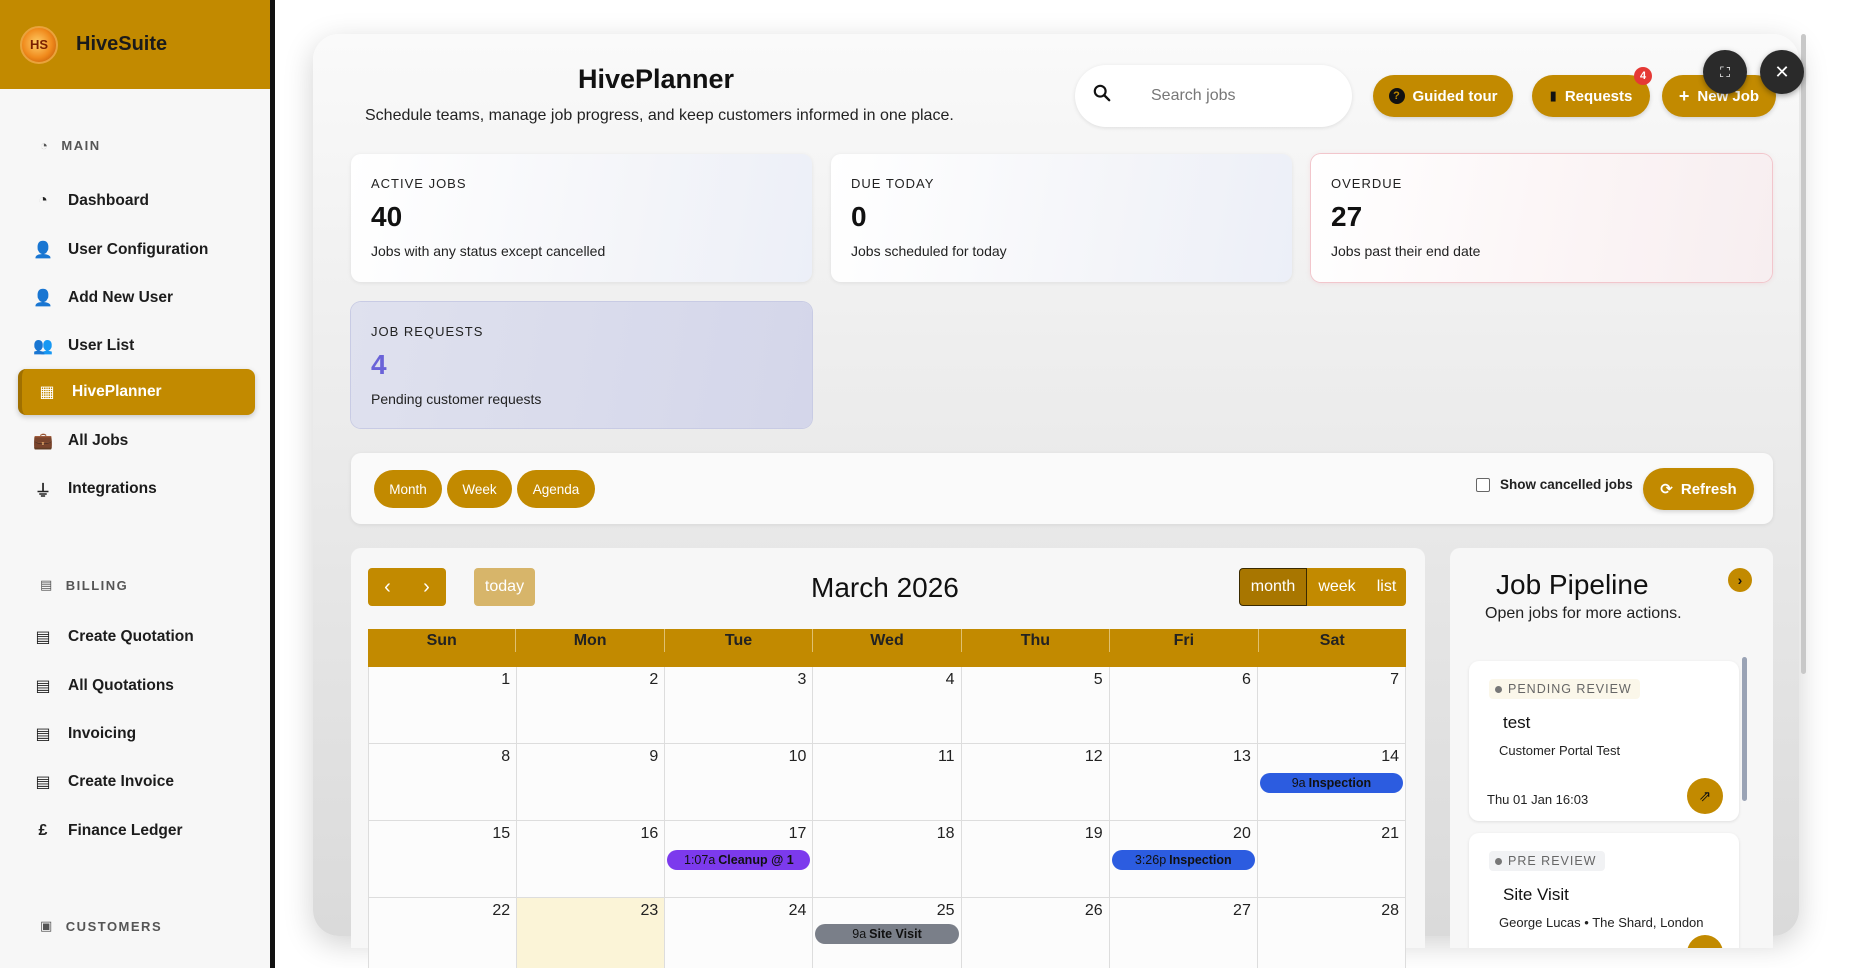  What do you see at coordinates (1331, 859) in the screenshot?
I see `day-cell: 21` at bounding box center [1331, 859].